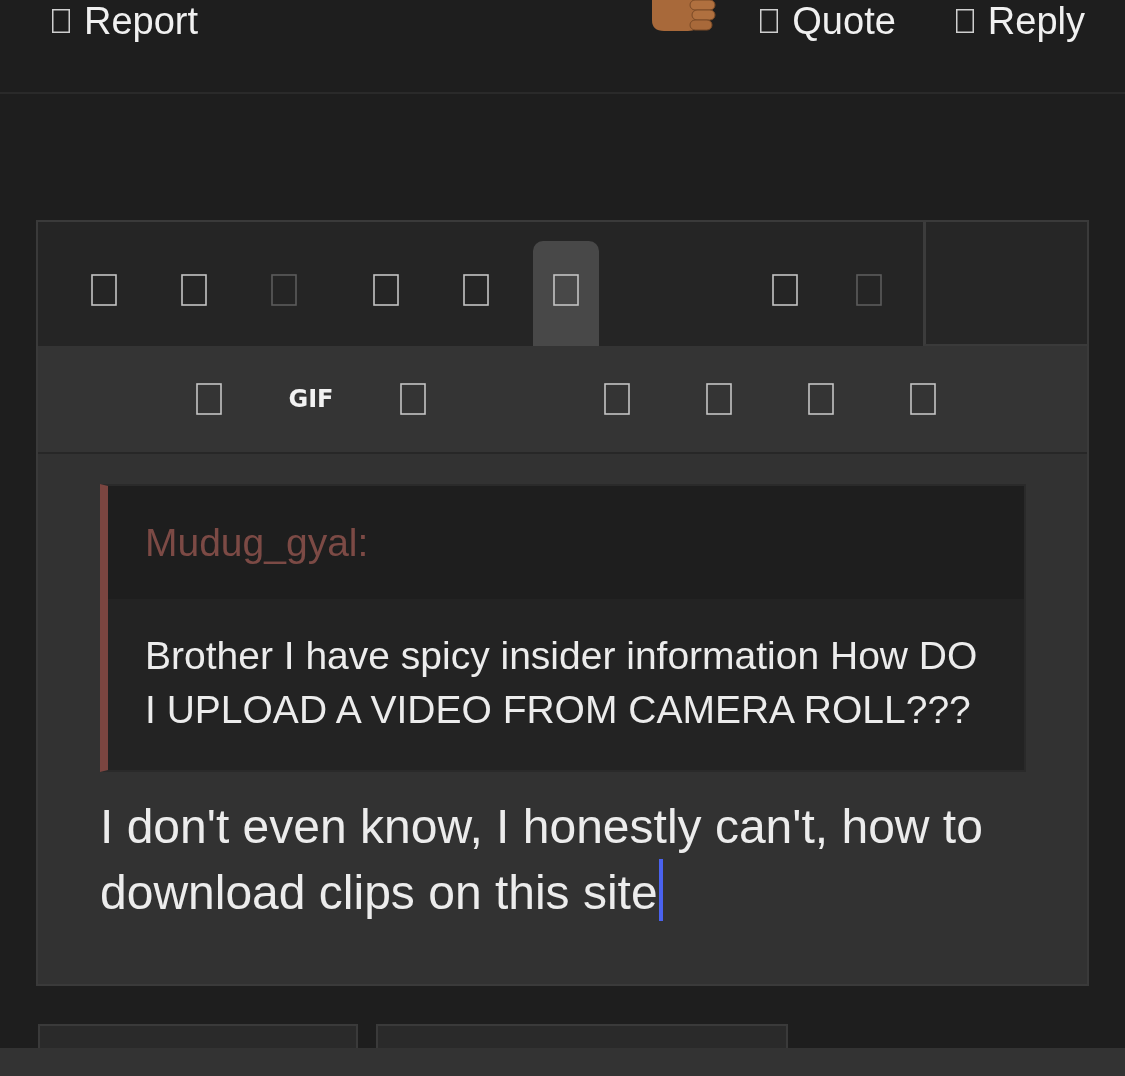  Describe the element at coordinates (125, 21) in the screenshot. I see `post-action-button: Report` at that location.